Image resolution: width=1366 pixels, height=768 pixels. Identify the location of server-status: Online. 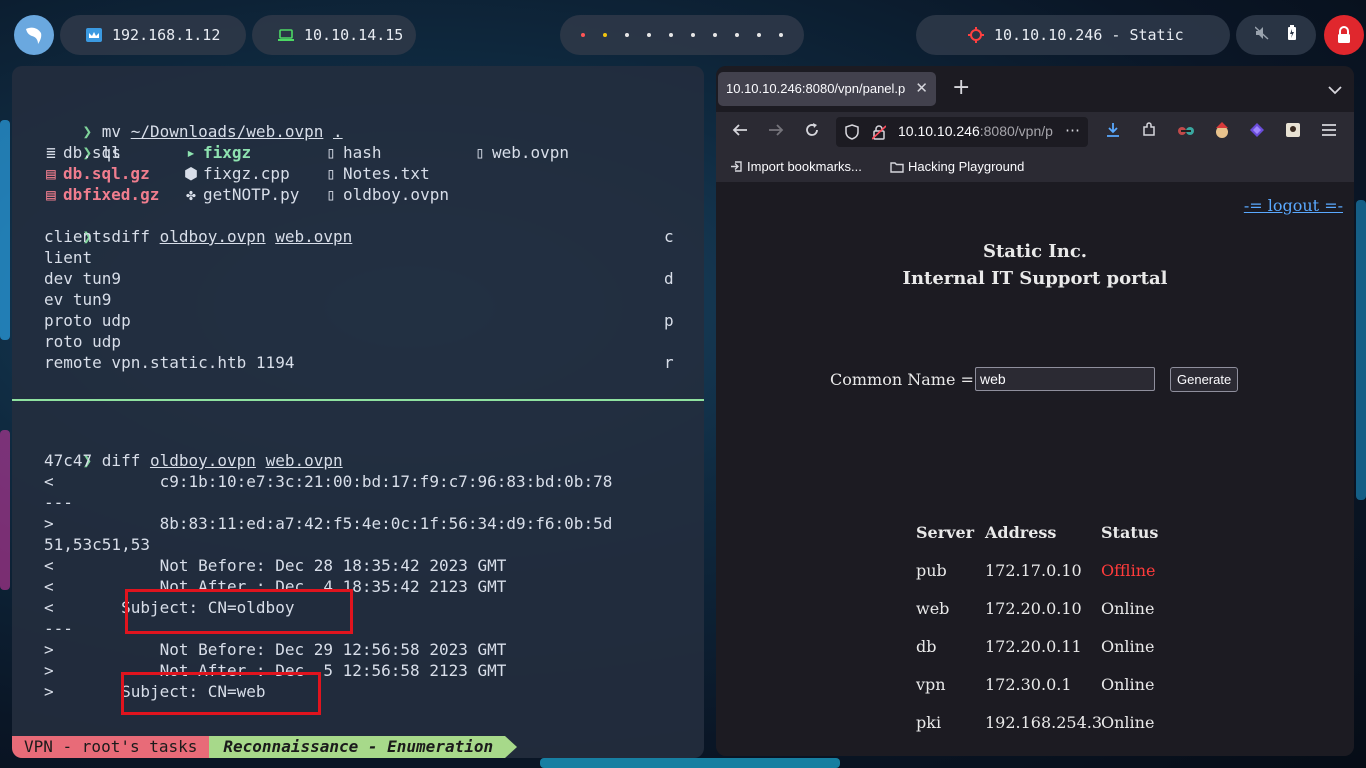
(1128, 646).